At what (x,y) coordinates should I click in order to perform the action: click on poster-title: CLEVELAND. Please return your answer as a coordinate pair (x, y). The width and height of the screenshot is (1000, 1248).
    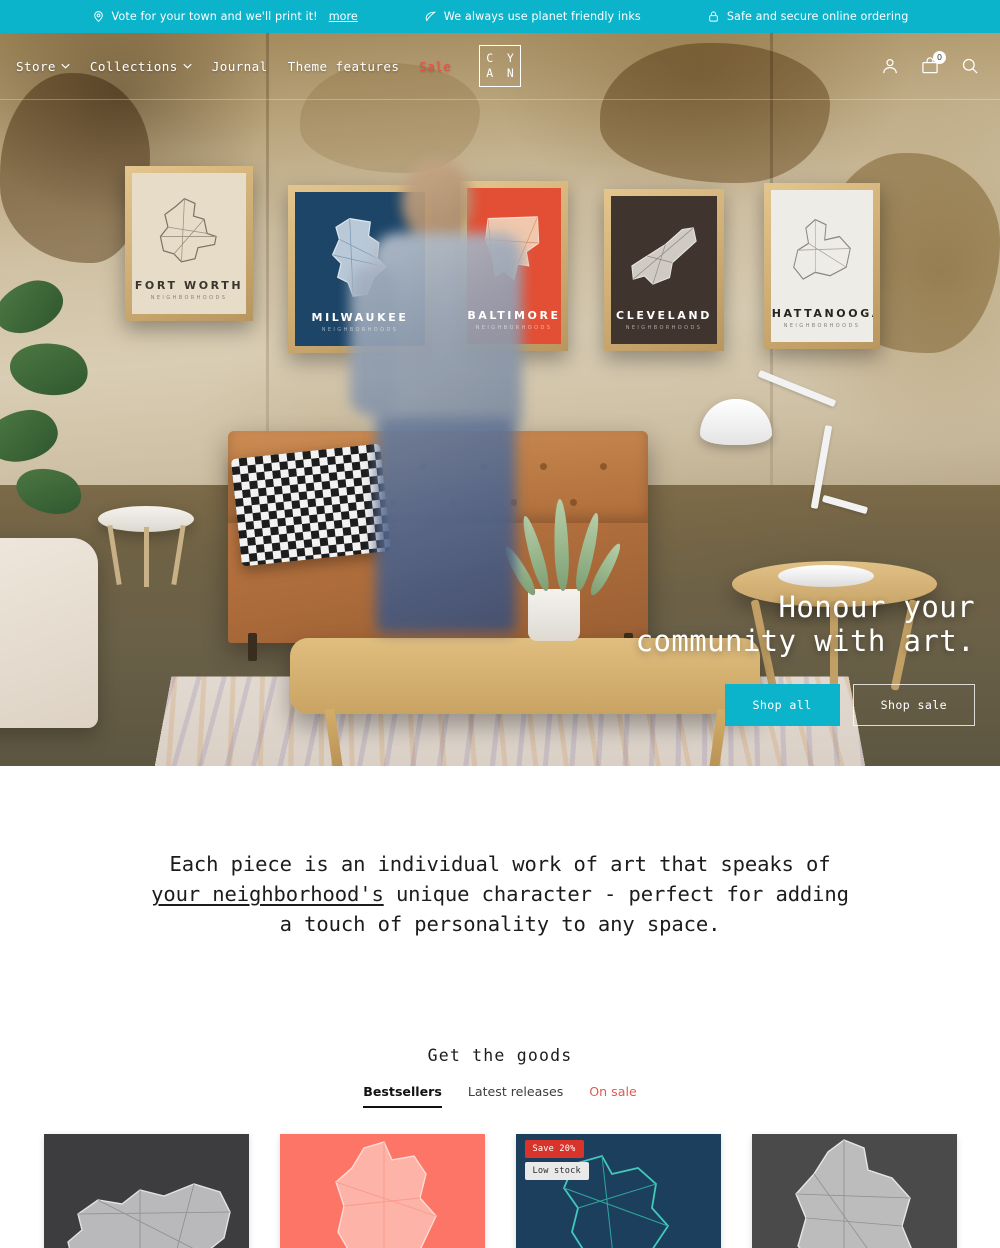
    Looking at the image, I should click on (664, 315).